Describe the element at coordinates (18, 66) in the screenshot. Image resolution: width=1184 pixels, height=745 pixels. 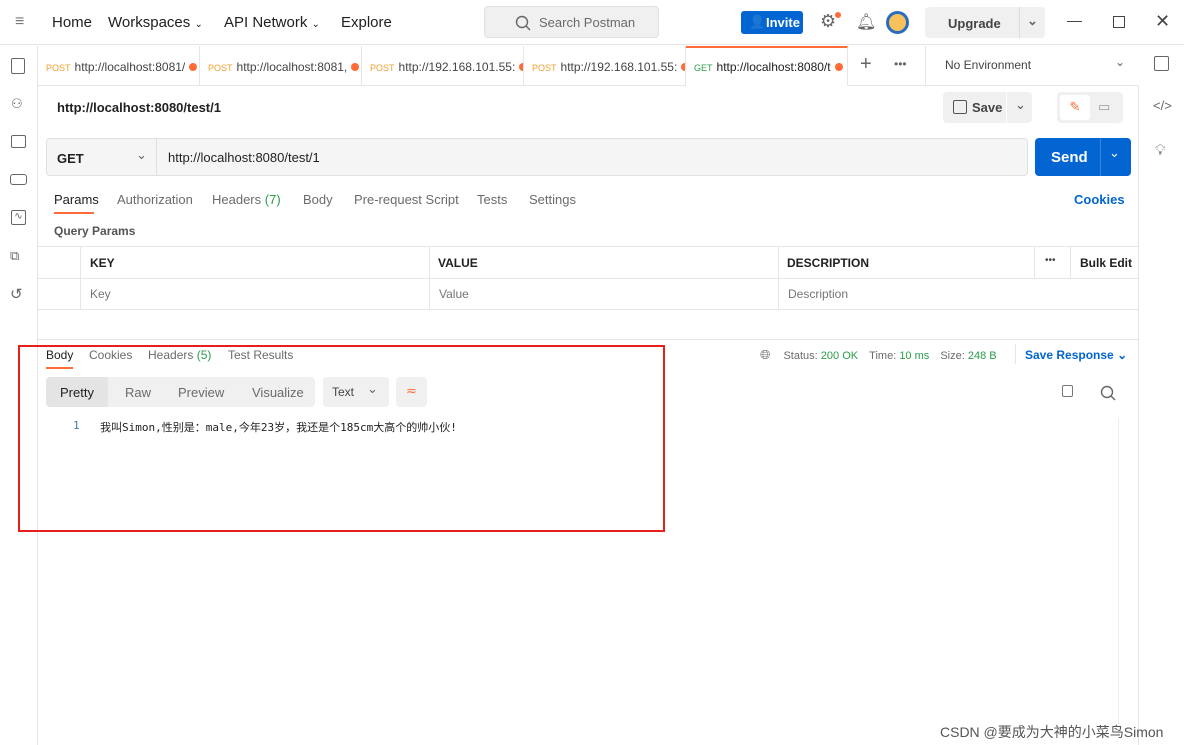
I see `collections-icon` at that location.